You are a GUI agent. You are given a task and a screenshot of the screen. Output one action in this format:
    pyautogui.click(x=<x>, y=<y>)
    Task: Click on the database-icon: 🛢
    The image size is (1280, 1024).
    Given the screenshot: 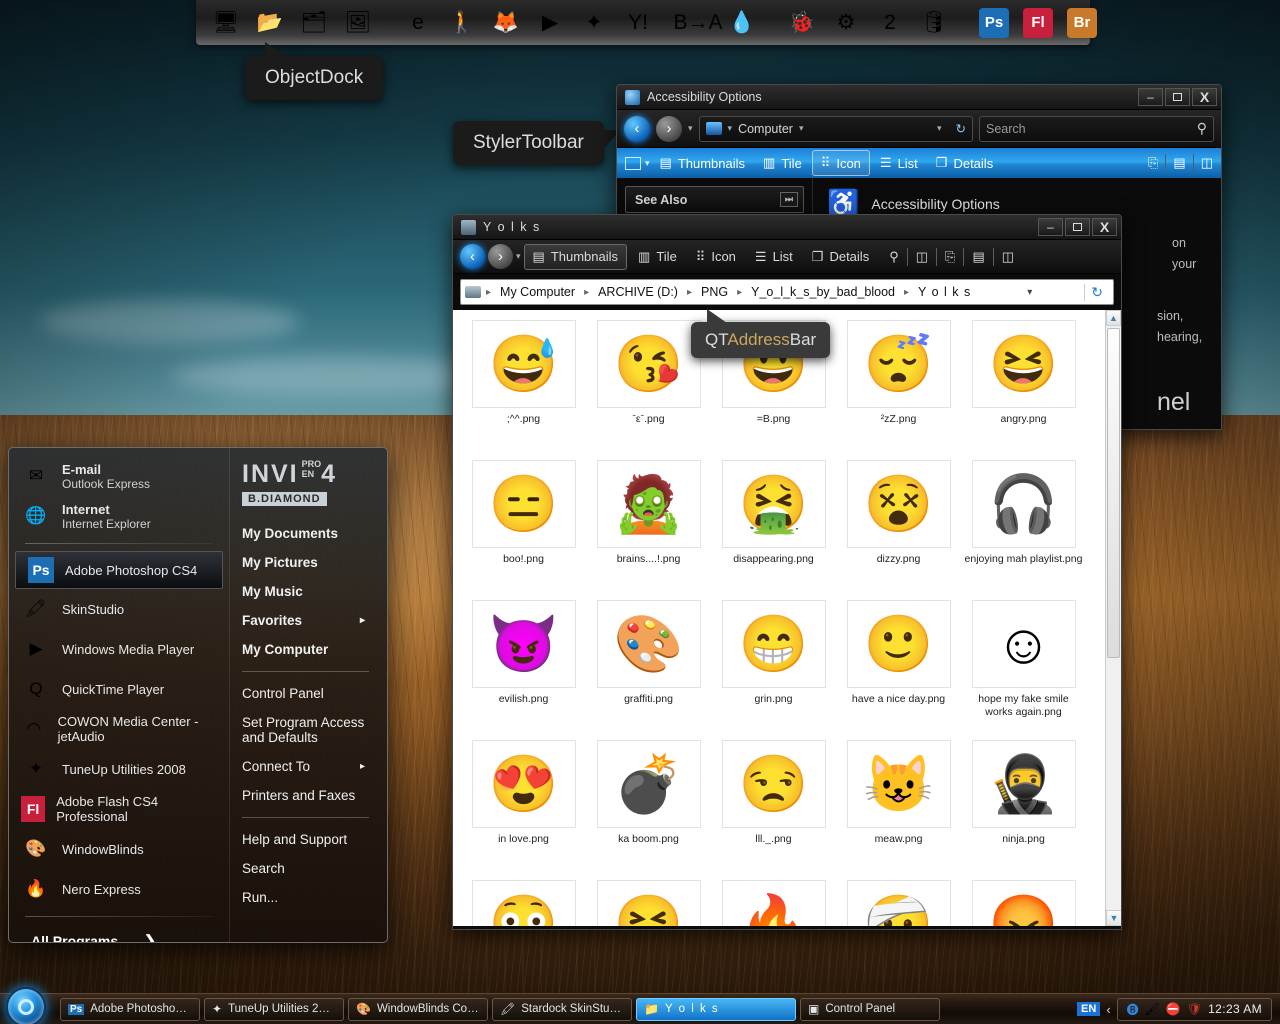 What is the action you would take?
    pyautogui.click(x=934, y=23)
    